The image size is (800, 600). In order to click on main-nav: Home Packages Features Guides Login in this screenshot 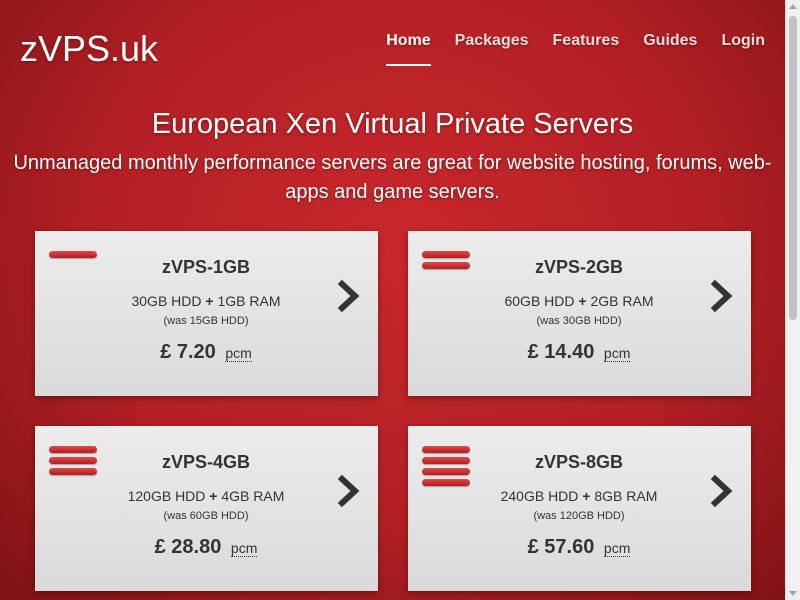, I will do `click(563, 49)`.